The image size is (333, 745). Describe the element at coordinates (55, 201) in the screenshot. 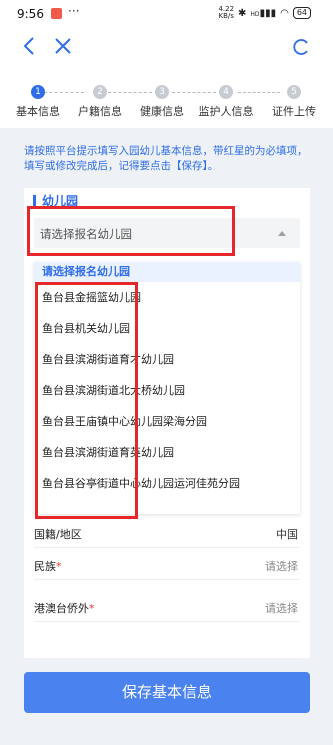

I see `kindergarten-section-title: 幼儿园` at that location.